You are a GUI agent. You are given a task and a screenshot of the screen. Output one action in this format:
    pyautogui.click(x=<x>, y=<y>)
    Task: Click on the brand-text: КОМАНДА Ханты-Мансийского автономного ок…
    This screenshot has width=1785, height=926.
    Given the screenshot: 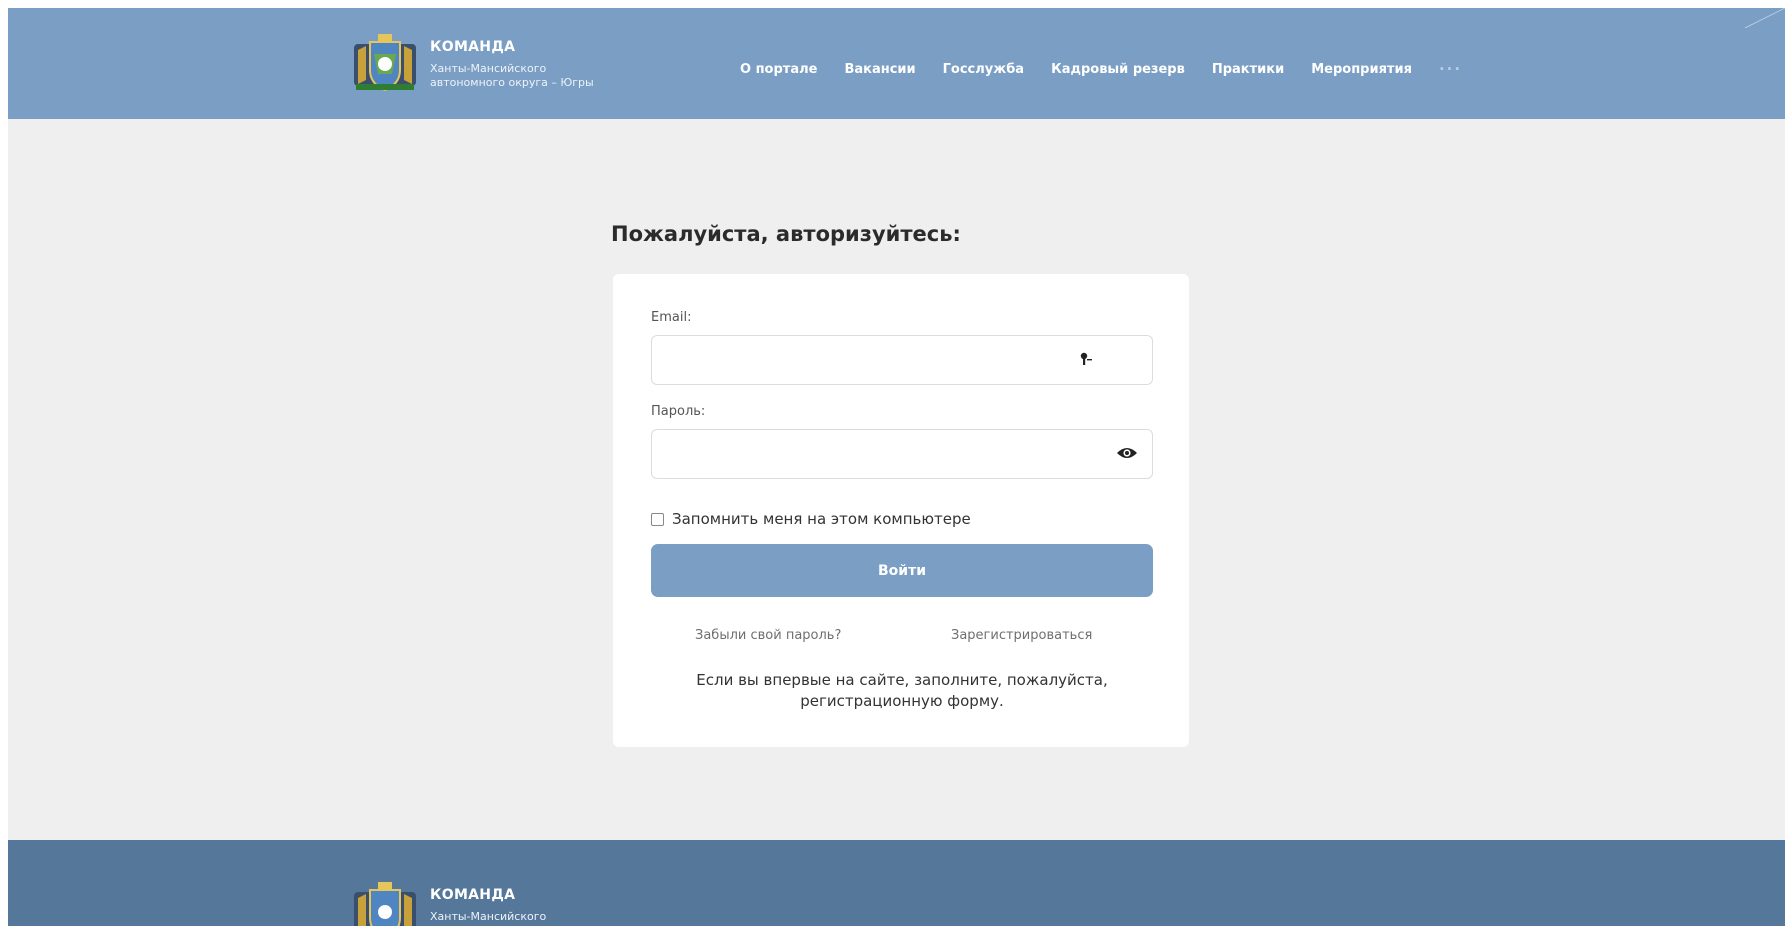 What is the action you would take?
    pyautogui.click(x=512, y=64)
    